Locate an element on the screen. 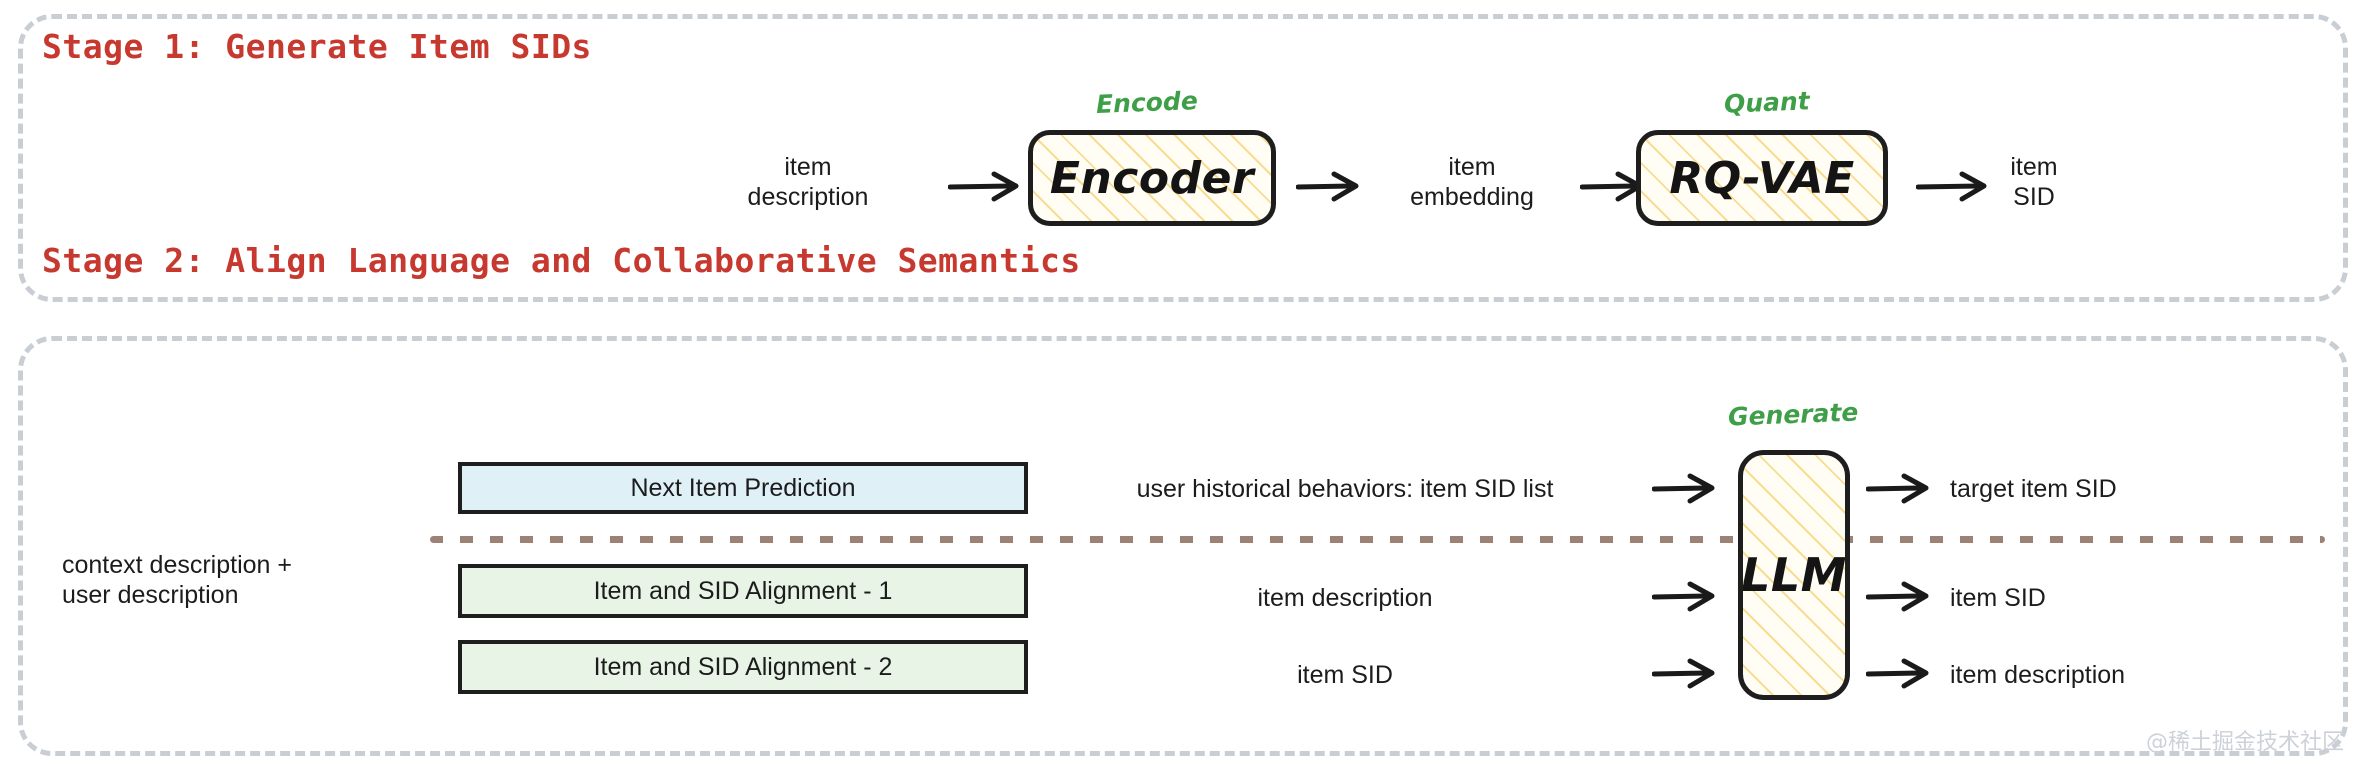 The image size is (2366, 764). encode-annotation: Encode is located at coordinates (1147, 102).